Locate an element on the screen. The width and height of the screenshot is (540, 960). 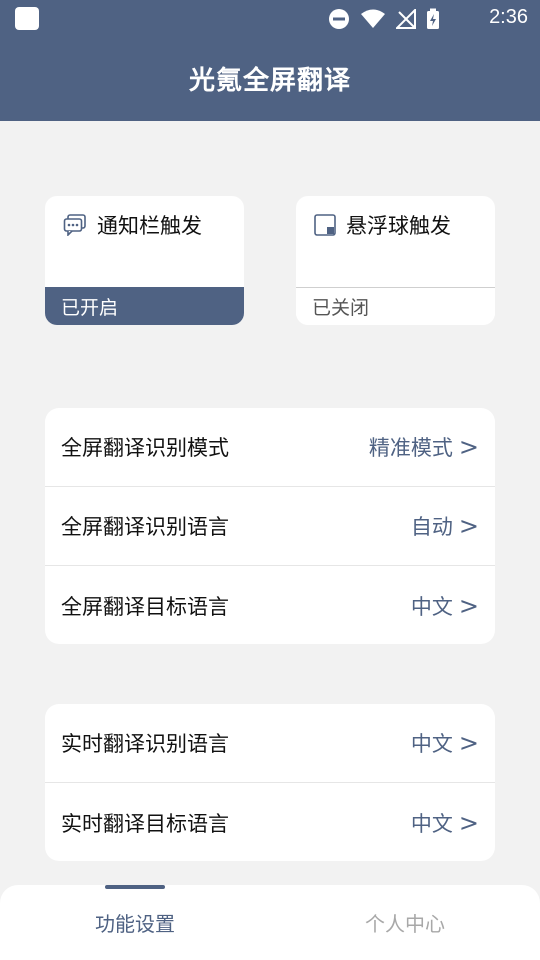
setting-value-text: 自动 is located at coordinates (431, 527).